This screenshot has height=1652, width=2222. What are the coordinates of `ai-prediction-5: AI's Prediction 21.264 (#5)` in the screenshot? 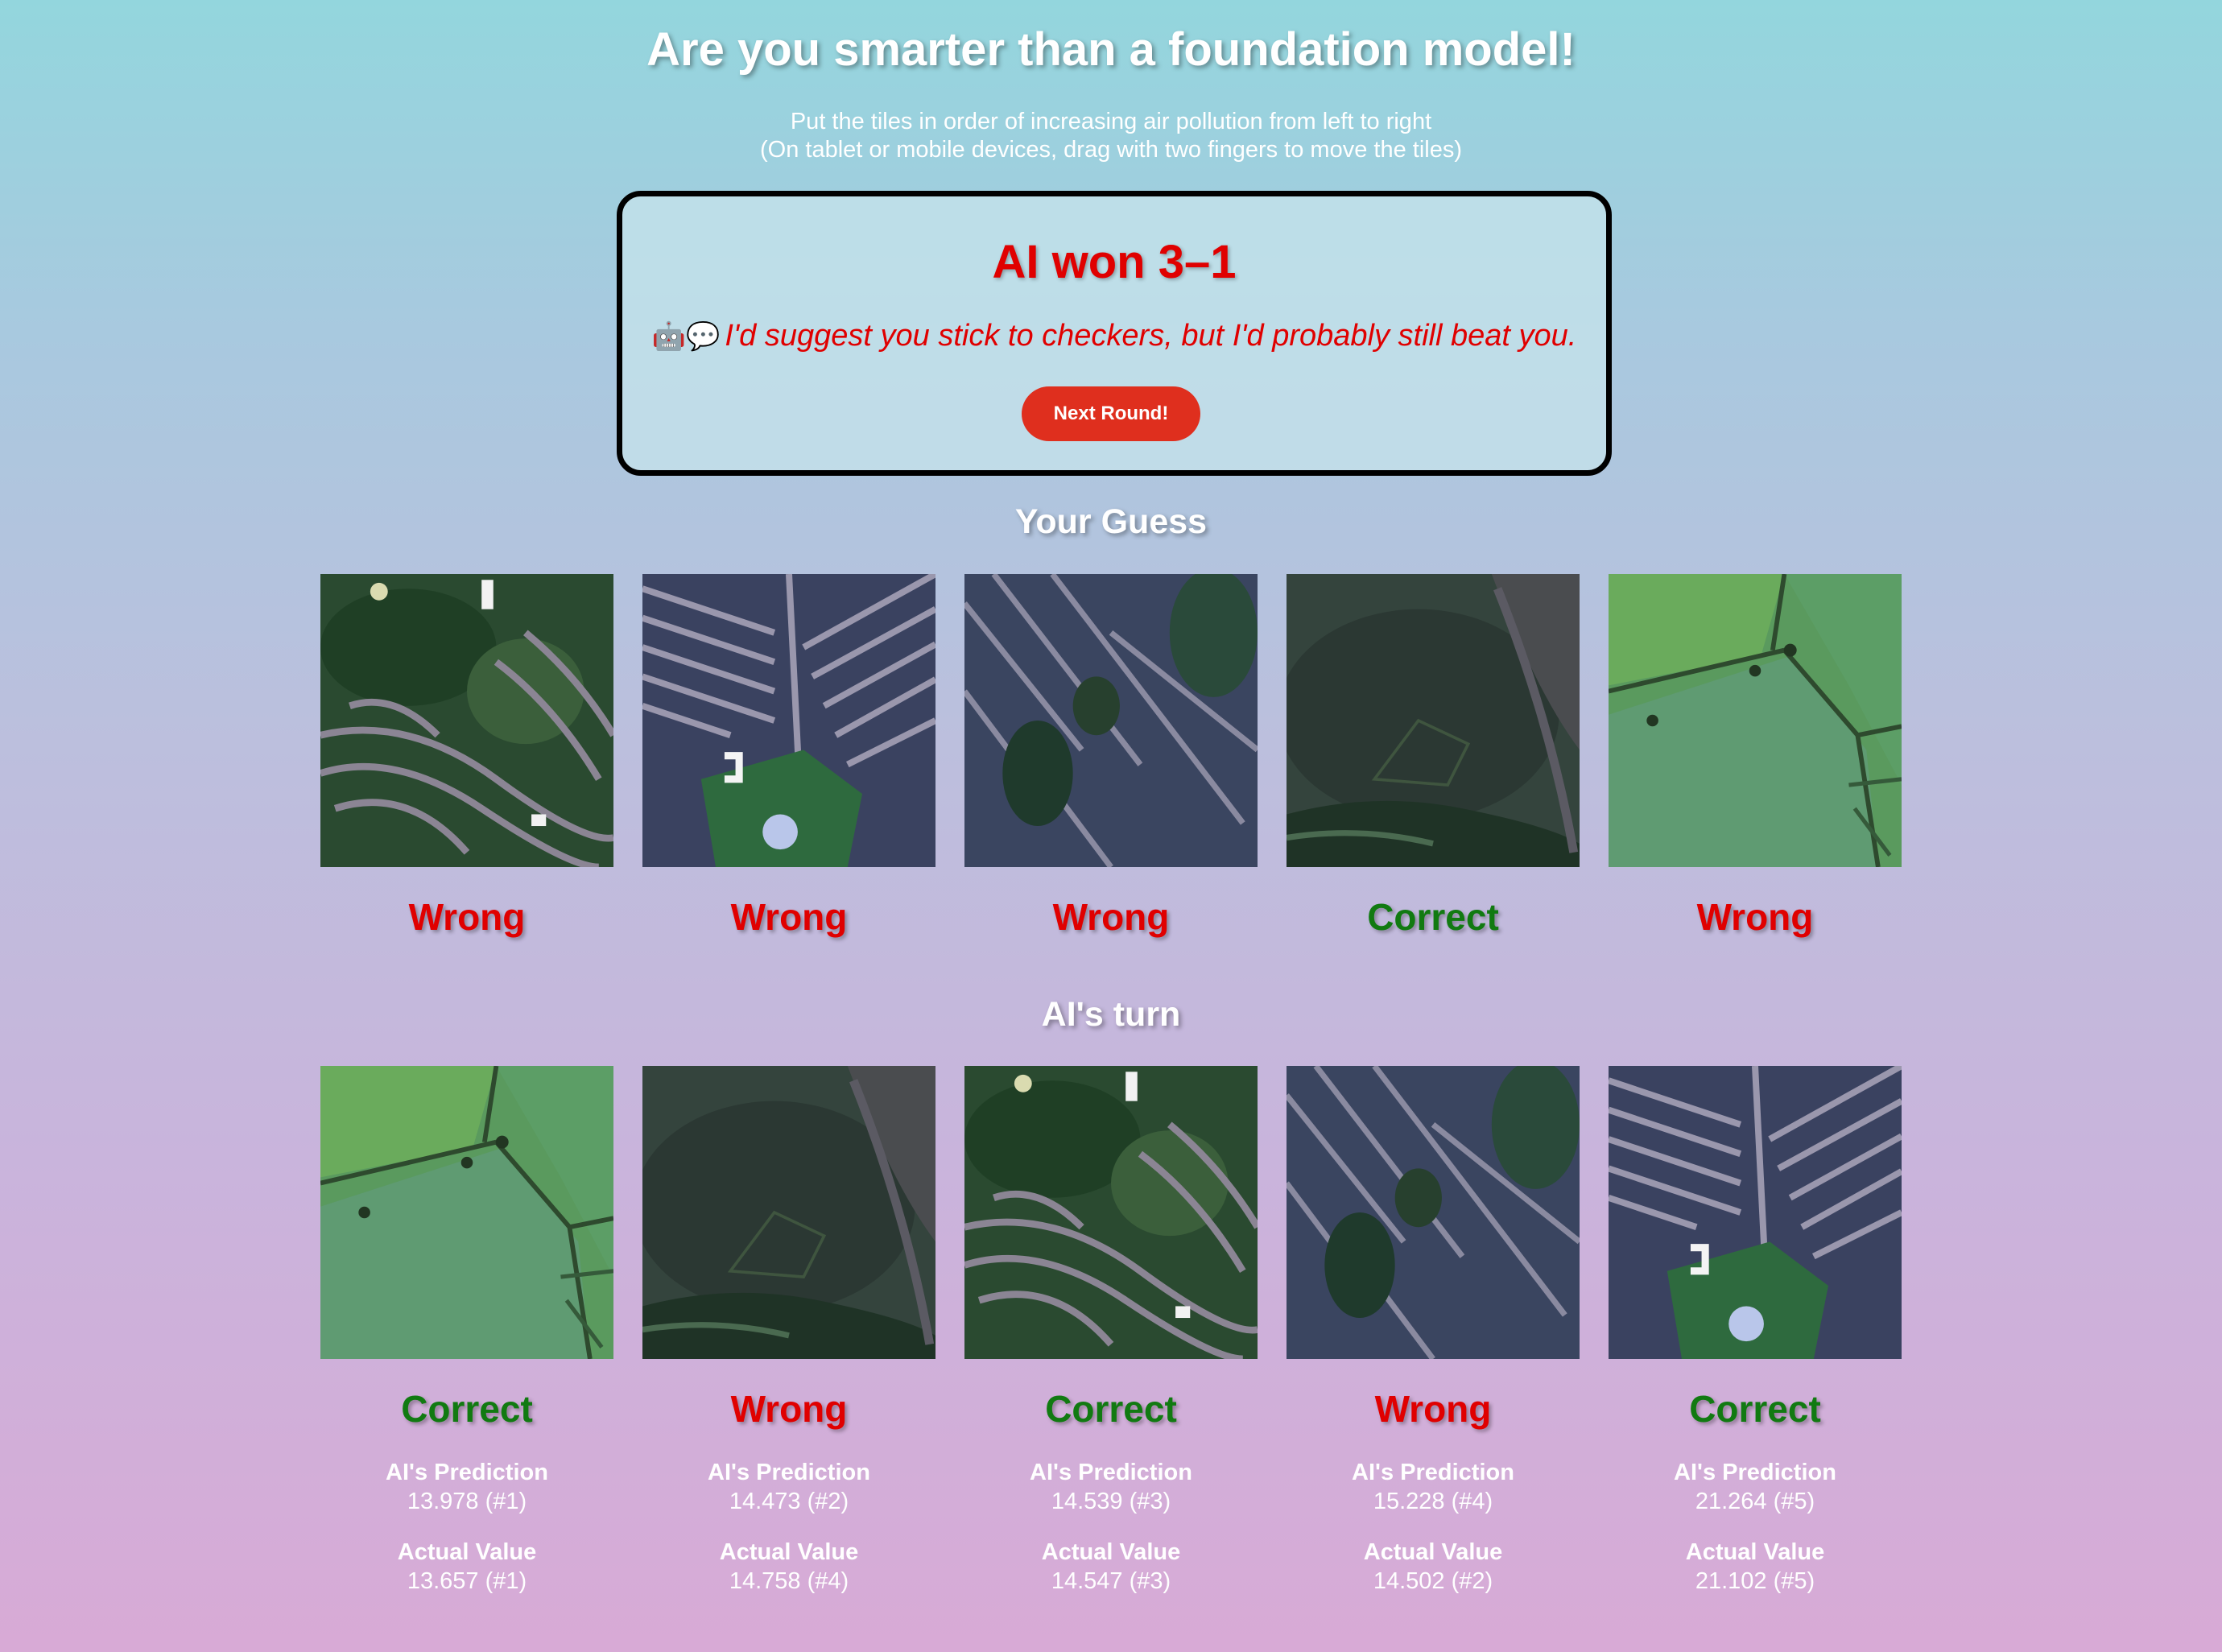 It's located at (1755, 1487).